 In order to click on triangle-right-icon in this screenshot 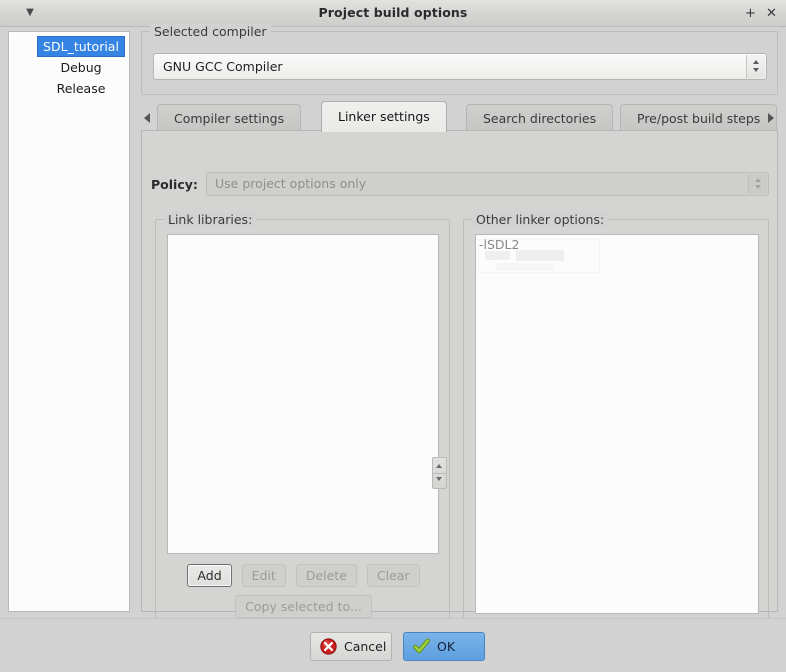, I will do `click(771, 118)`.